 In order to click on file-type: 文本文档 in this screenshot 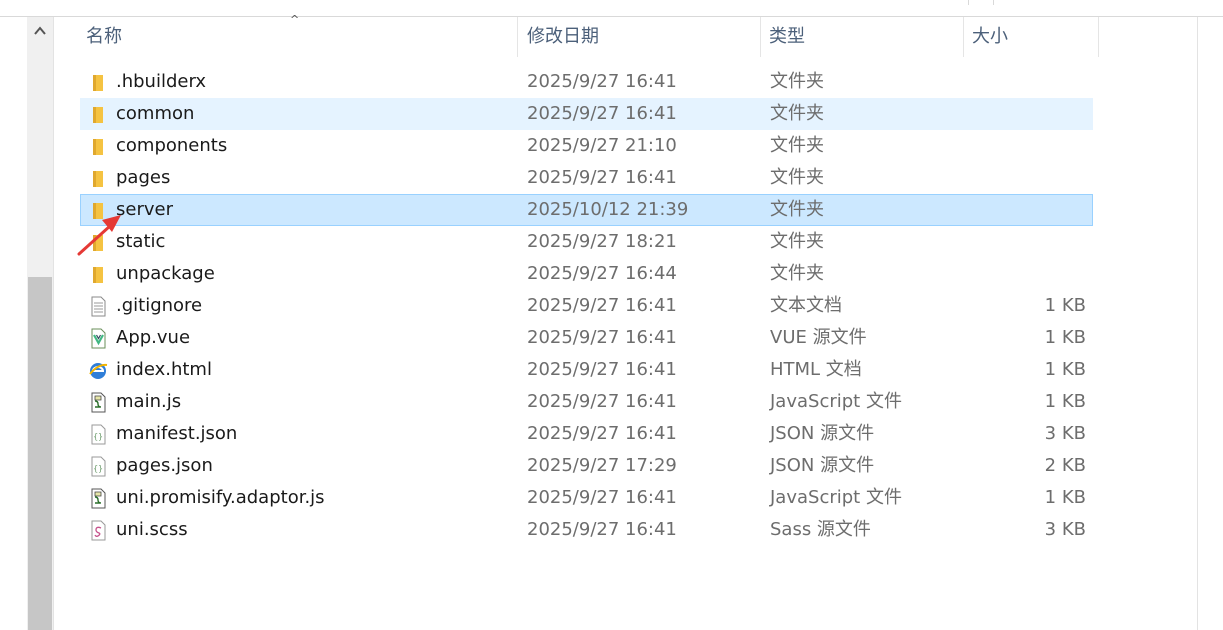, I will do `click(806, 305)`.